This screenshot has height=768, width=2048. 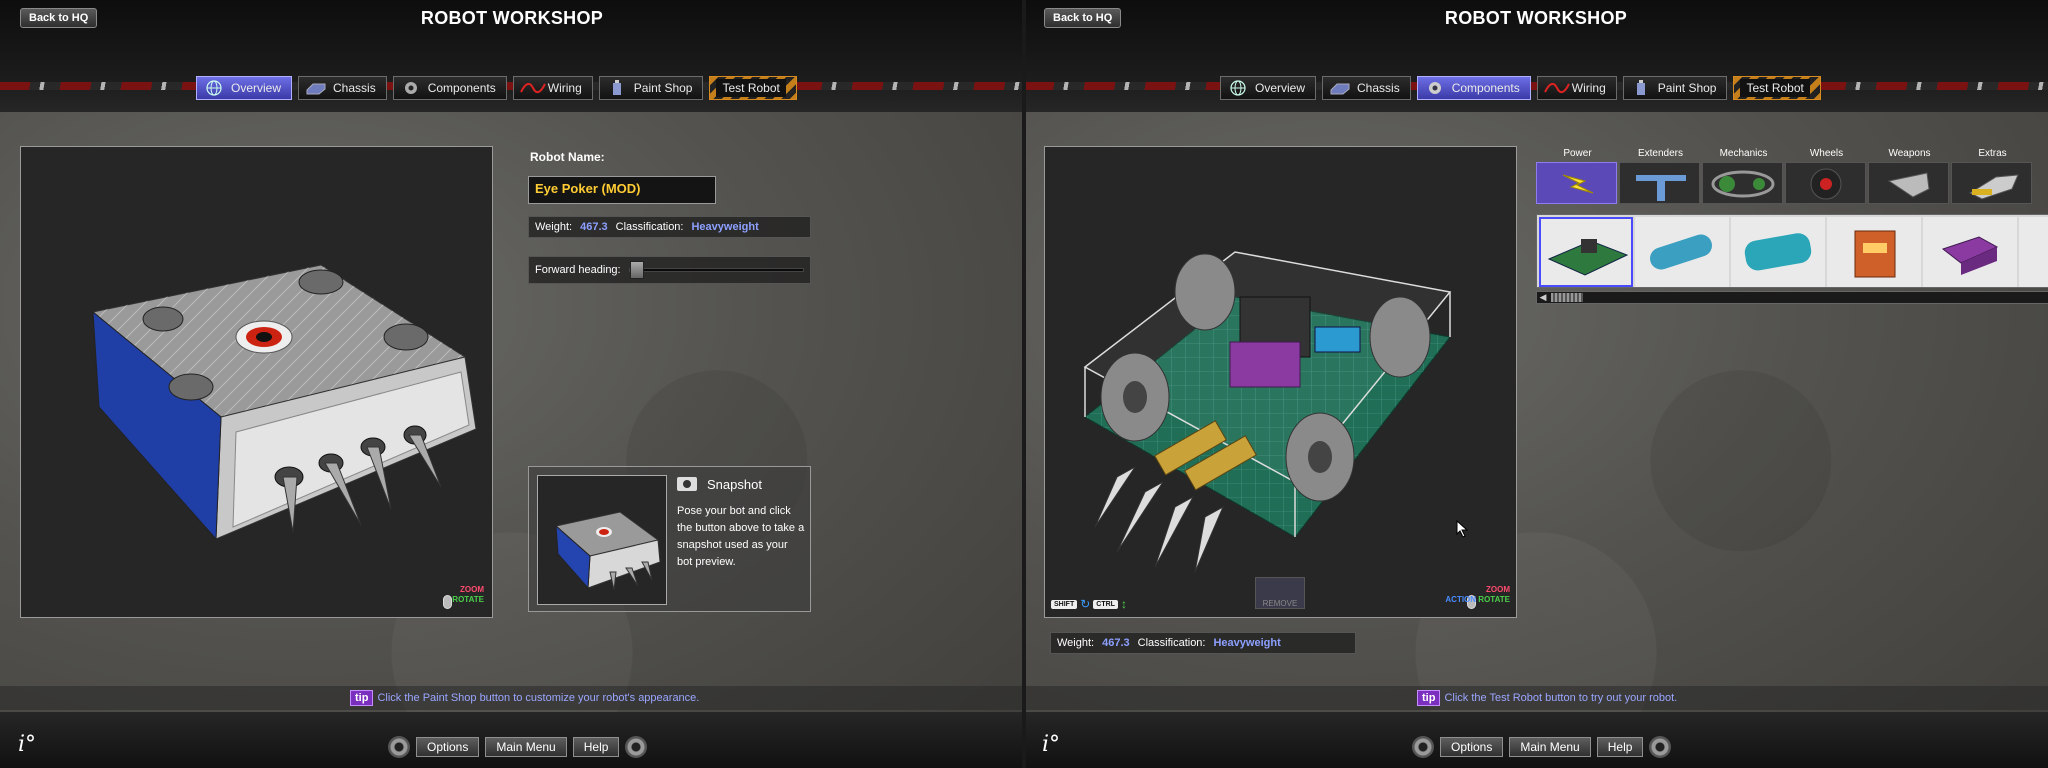 What do you see at coordinates (1784, 183) in the screenshot?
I see `component-categories` at bounding box center [1784, 183].